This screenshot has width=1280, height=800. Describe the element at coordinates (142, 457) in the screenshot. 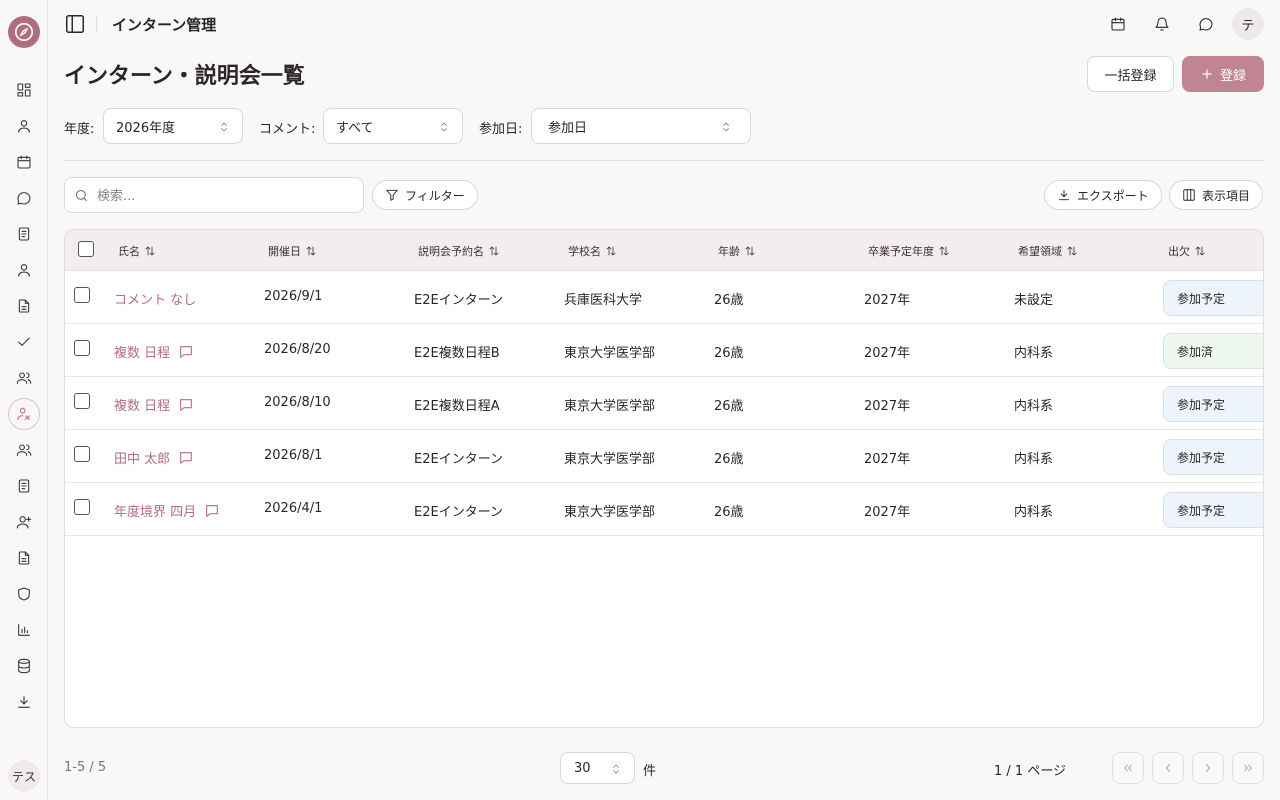

I see `name-link: 田中 太郎` at that location.